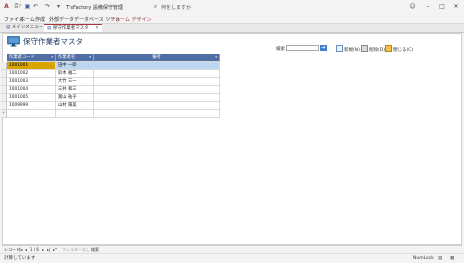 The width and height of the screenshot is (464, 263). I want to click on cell-name: 三井 和三, so click(75, 90).